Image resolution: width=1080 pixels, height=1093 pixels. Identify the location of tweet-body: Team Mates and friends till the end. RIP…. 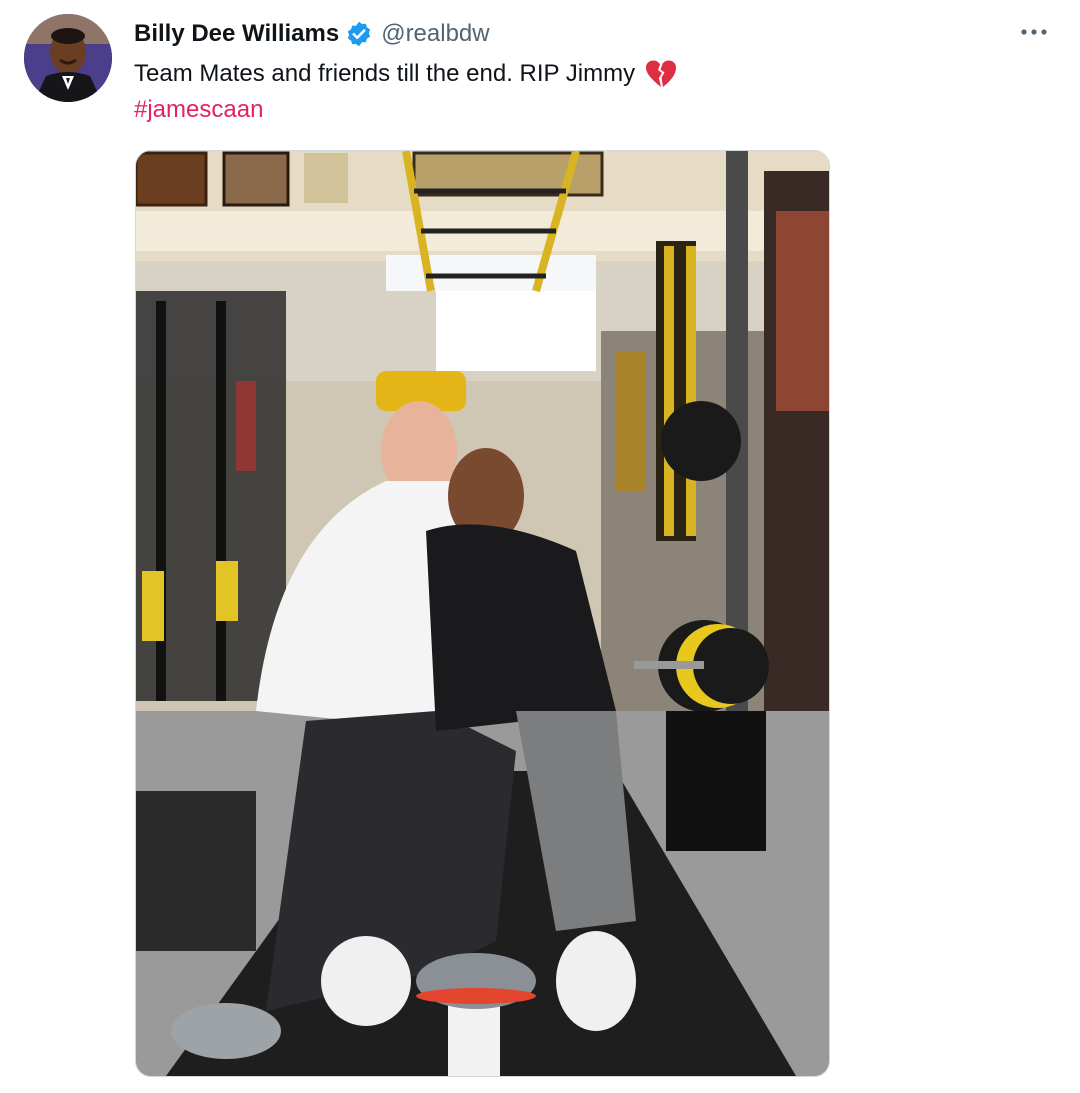
(385, 73).